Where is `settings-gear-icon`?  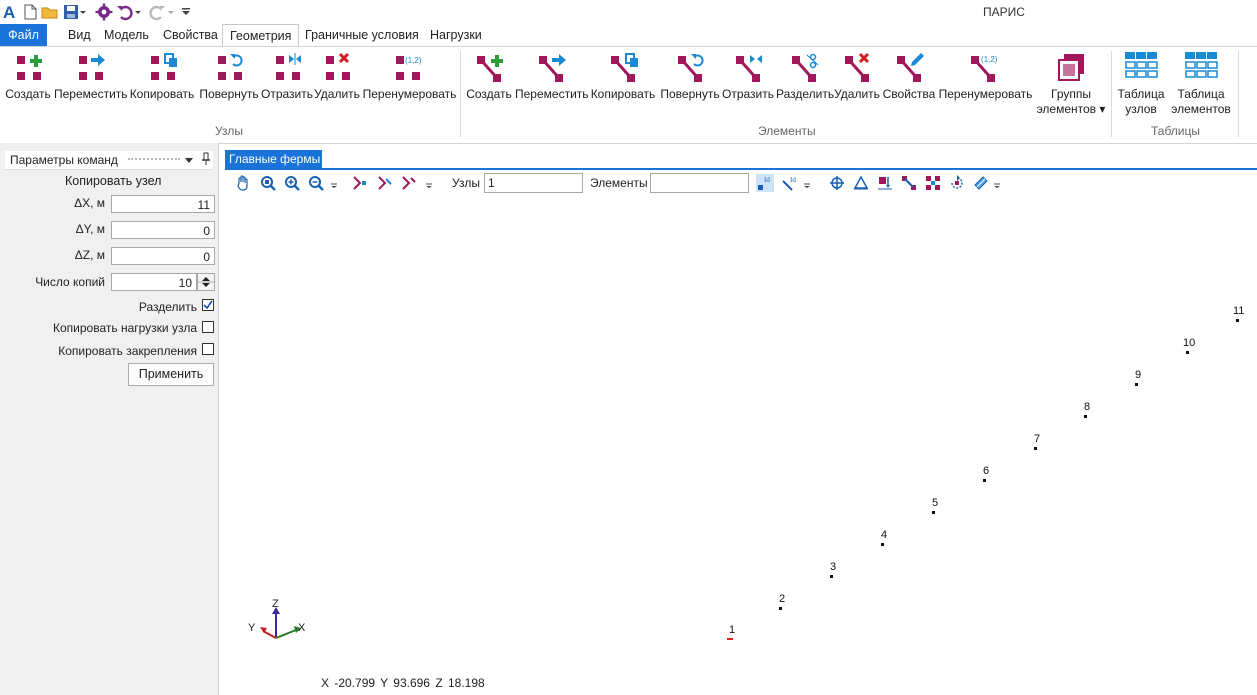
settings-gear-icon is located at coordinates (104, 12).